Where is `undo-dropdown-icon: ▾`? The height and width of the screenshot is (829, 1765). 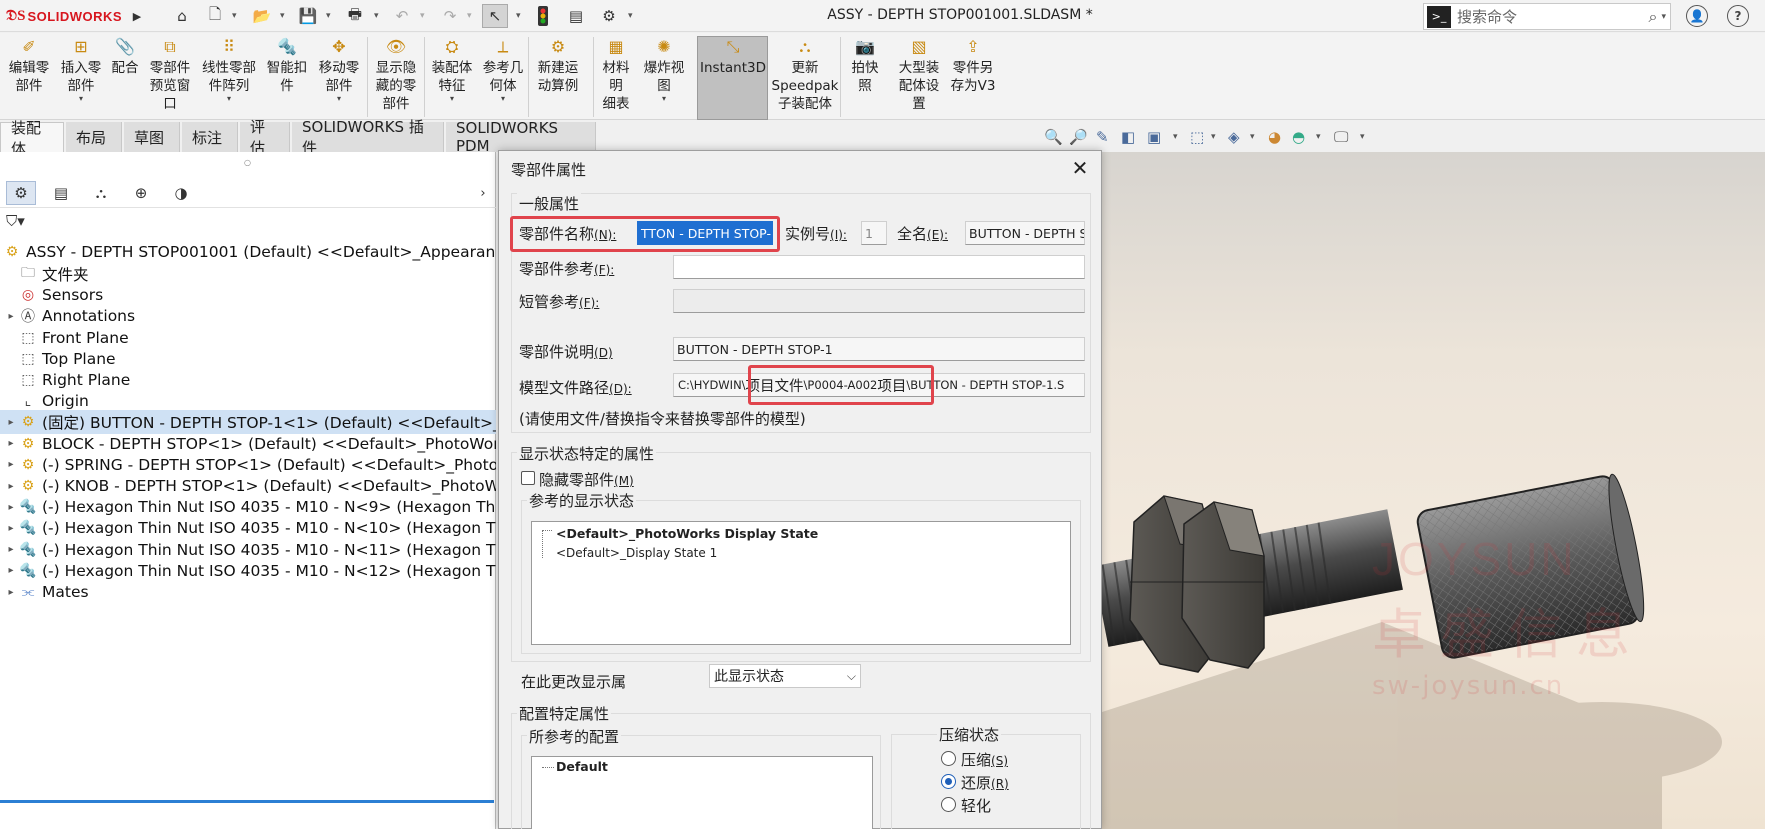
undo-dropdown-icon: ▾ is located at coordinates (425, 16).